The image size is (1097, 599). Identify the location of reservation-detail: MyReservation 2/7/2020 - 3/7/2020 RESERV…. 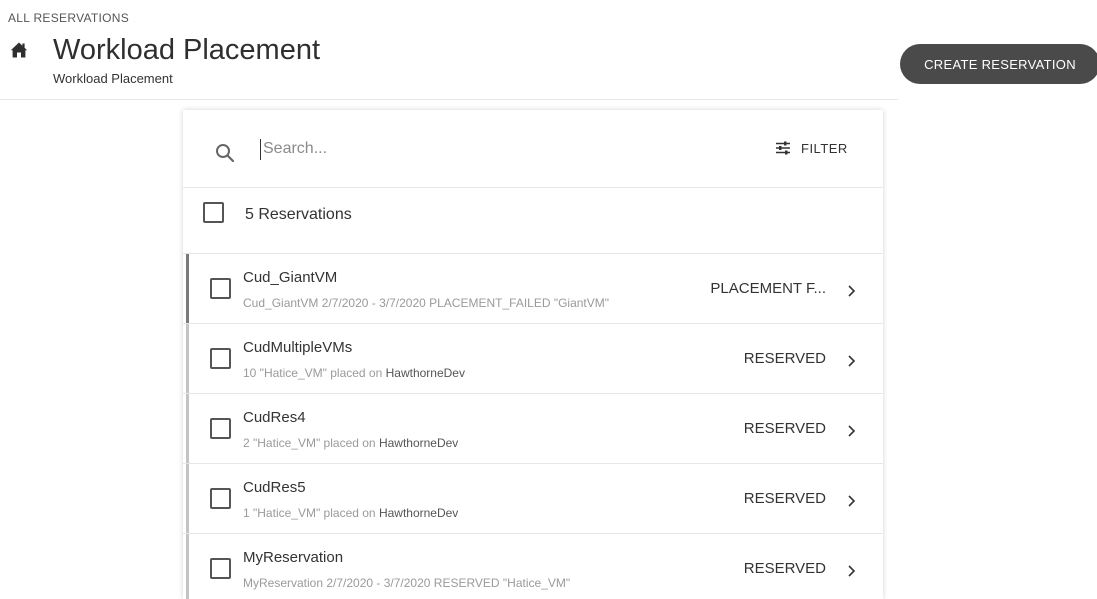
(407, 583).